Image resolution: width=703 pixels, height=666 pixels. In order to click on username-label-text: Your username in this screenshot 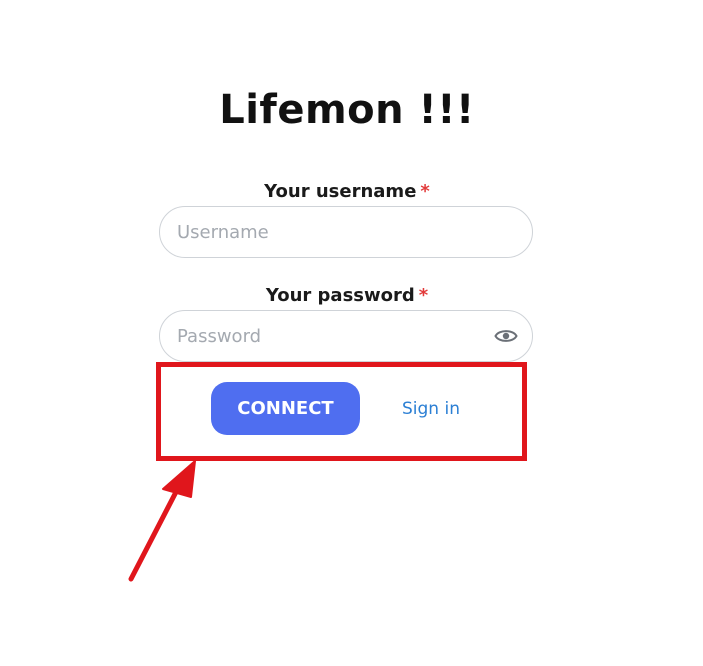, I will do `click(340, 191)`.